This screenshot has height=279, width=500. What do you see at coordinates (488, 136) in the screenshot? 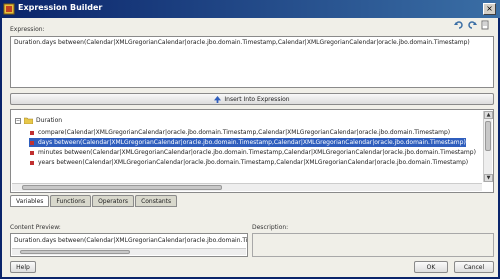
I see `tree-scroll-thumb` at bounding box center [488, 136].